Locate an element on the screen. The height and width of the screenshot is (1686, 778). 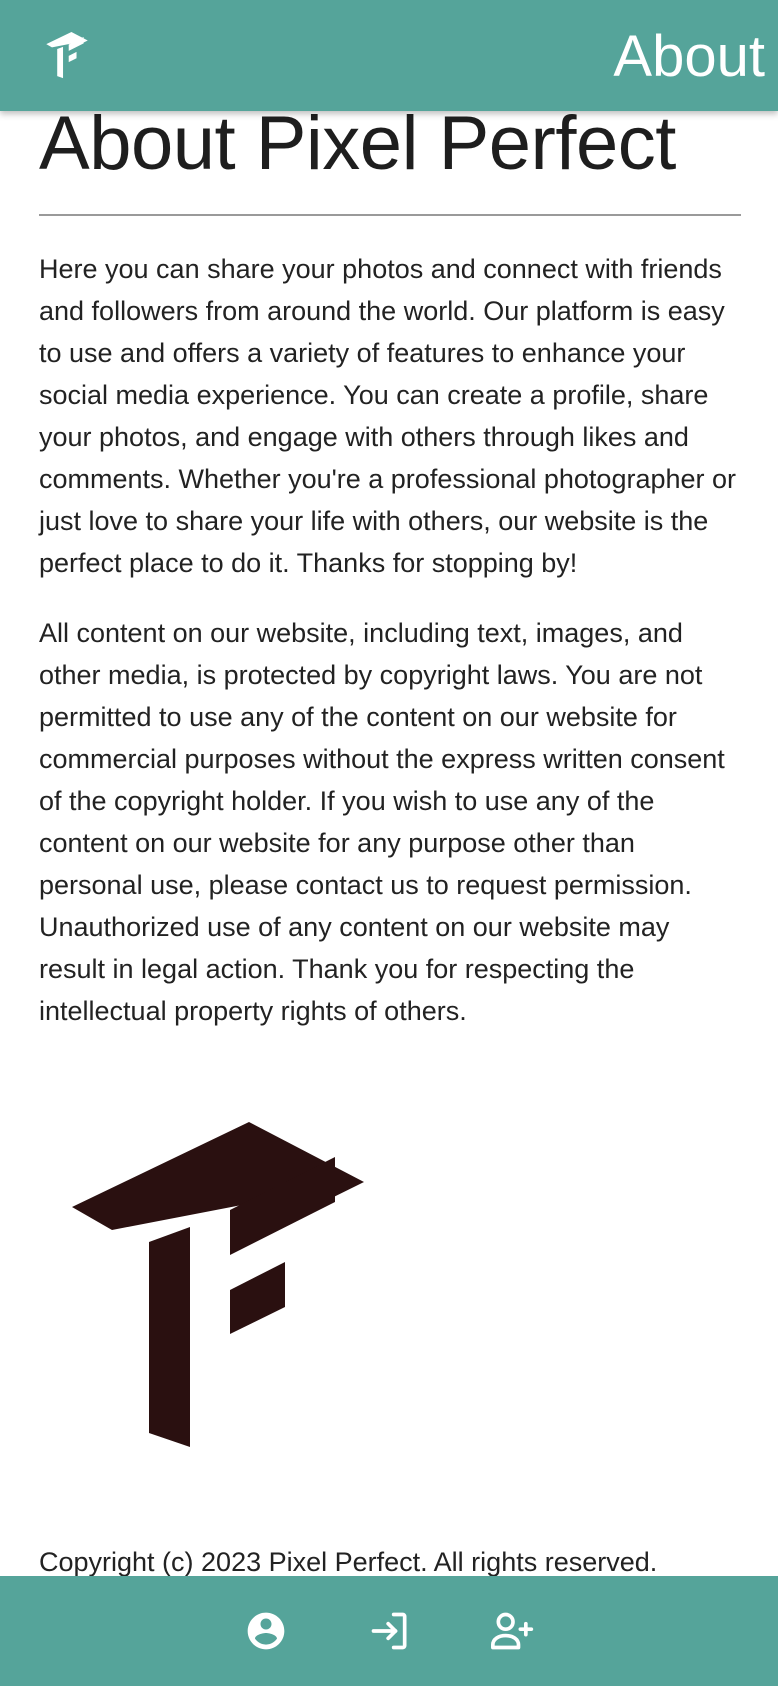
profile-button is located at coordinates (266, 1631).